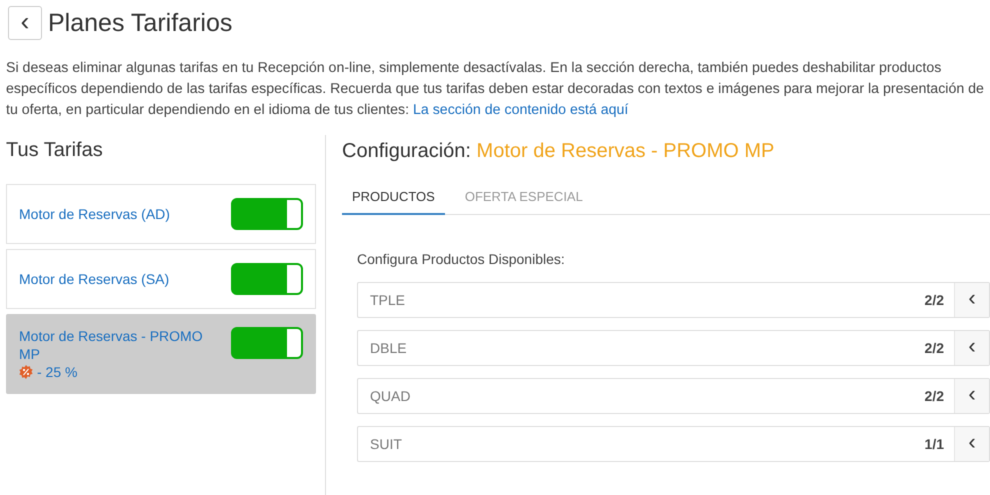  Describe the element at coordinates (390, 396) in the screenshot. I see `product-name: QUAD` at that location.